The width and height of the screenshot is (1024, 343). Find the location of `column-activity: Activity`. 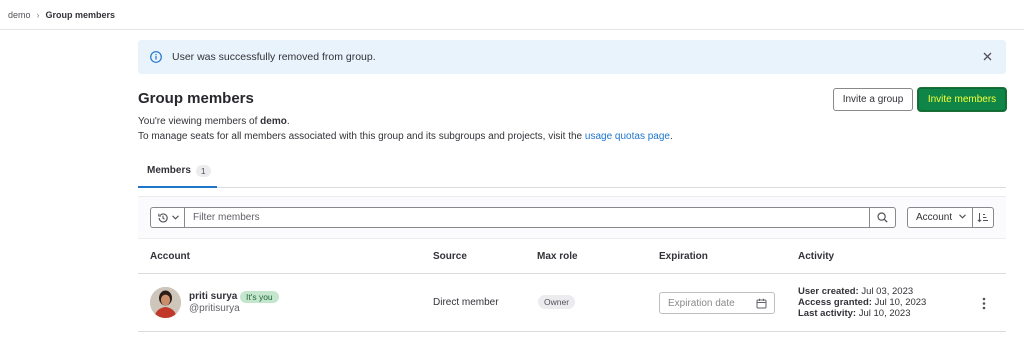

column-activity: Activity is located at coordinates (816, 256).